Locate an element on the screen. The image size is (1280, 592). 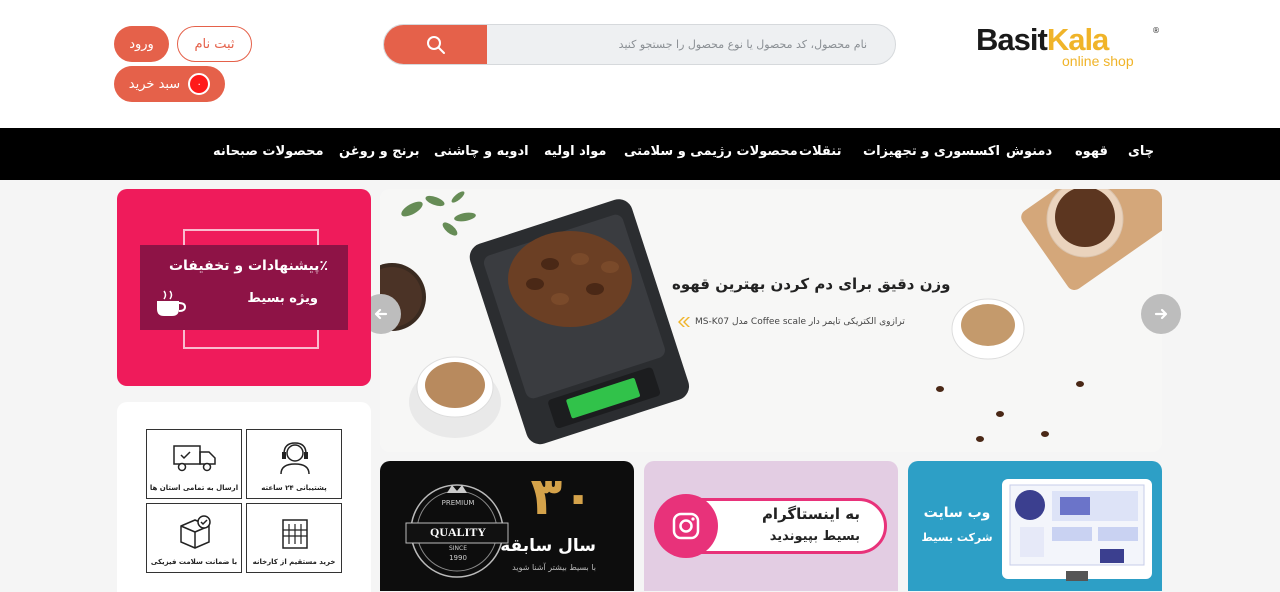
badge-top-text: PREMIUM is located at coordinates (458, 503).